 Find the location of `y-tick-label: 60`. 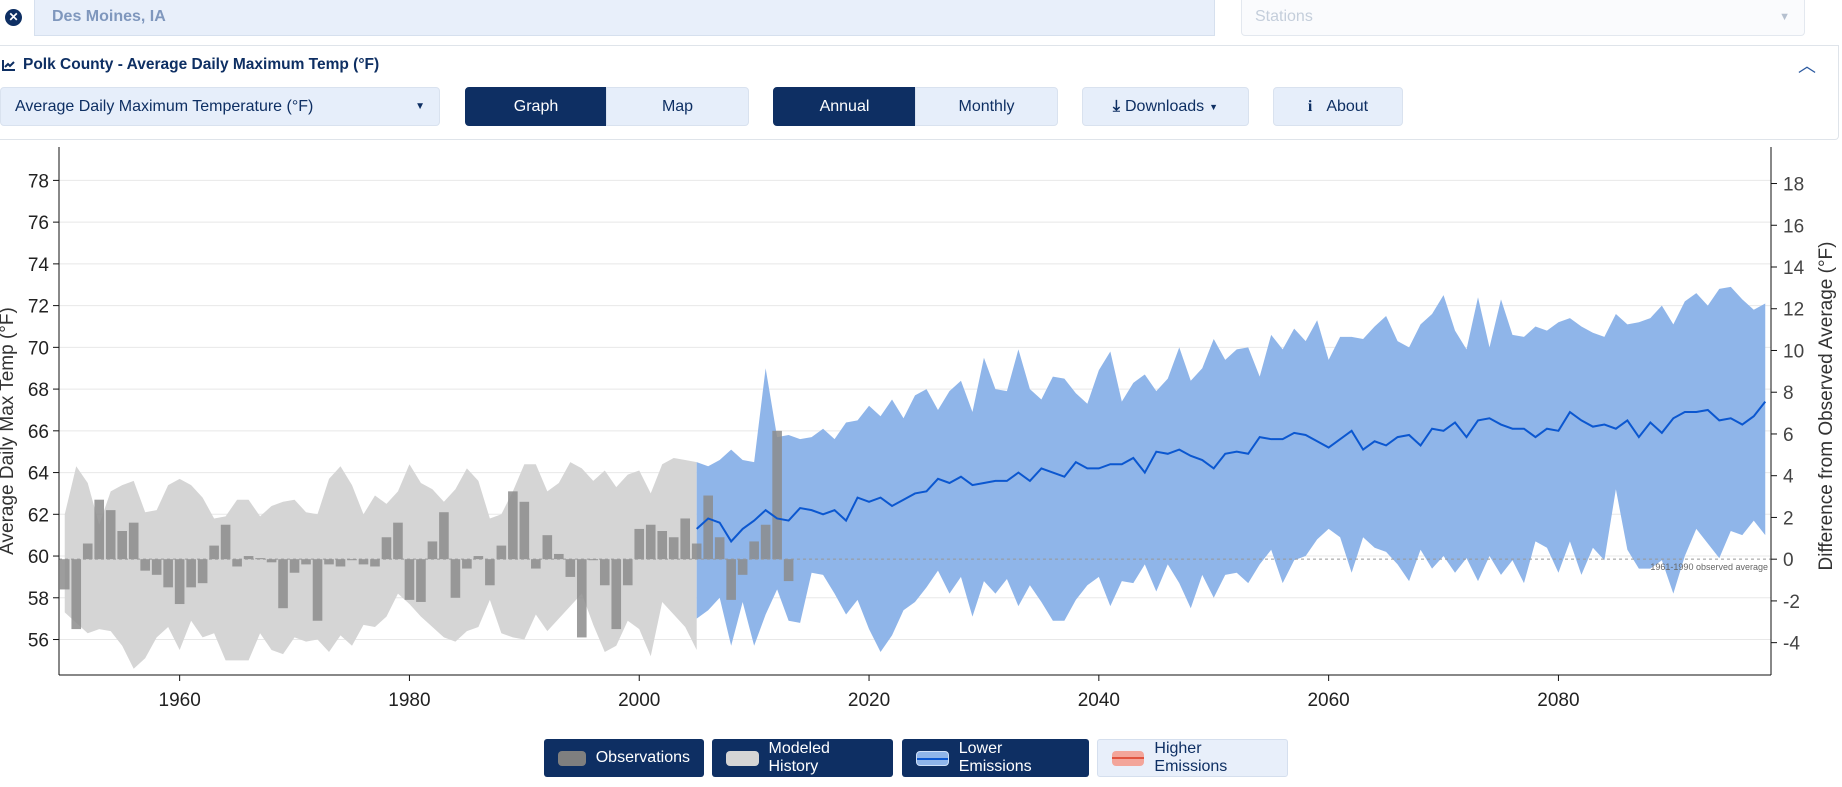

y-tick-label: 60 is located at coordinates (38, 557).